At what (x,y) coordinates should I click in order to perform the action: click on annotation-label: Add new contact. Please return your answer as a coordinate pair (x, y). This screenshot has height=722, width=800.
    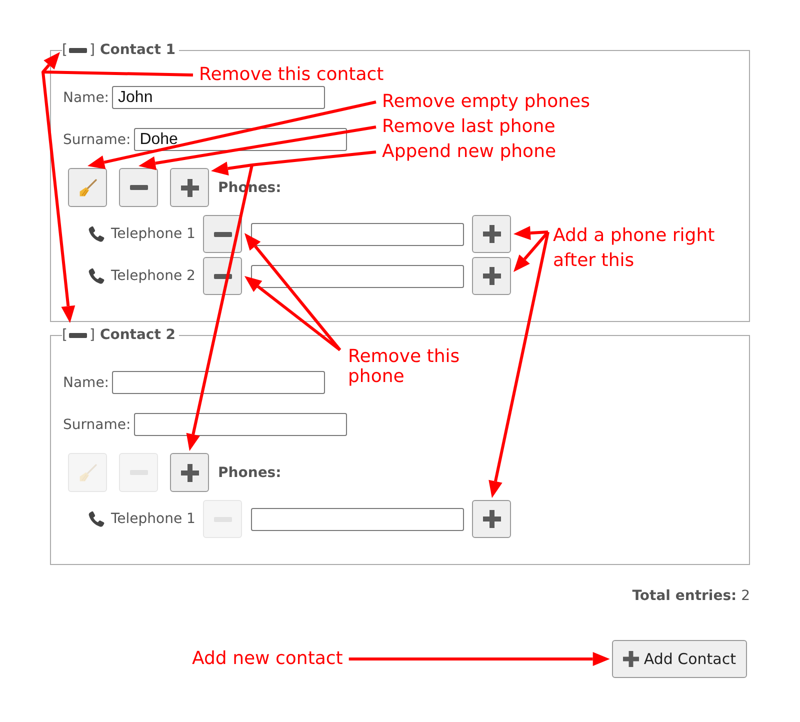
    Looking at the image, I should click on (267, 659).